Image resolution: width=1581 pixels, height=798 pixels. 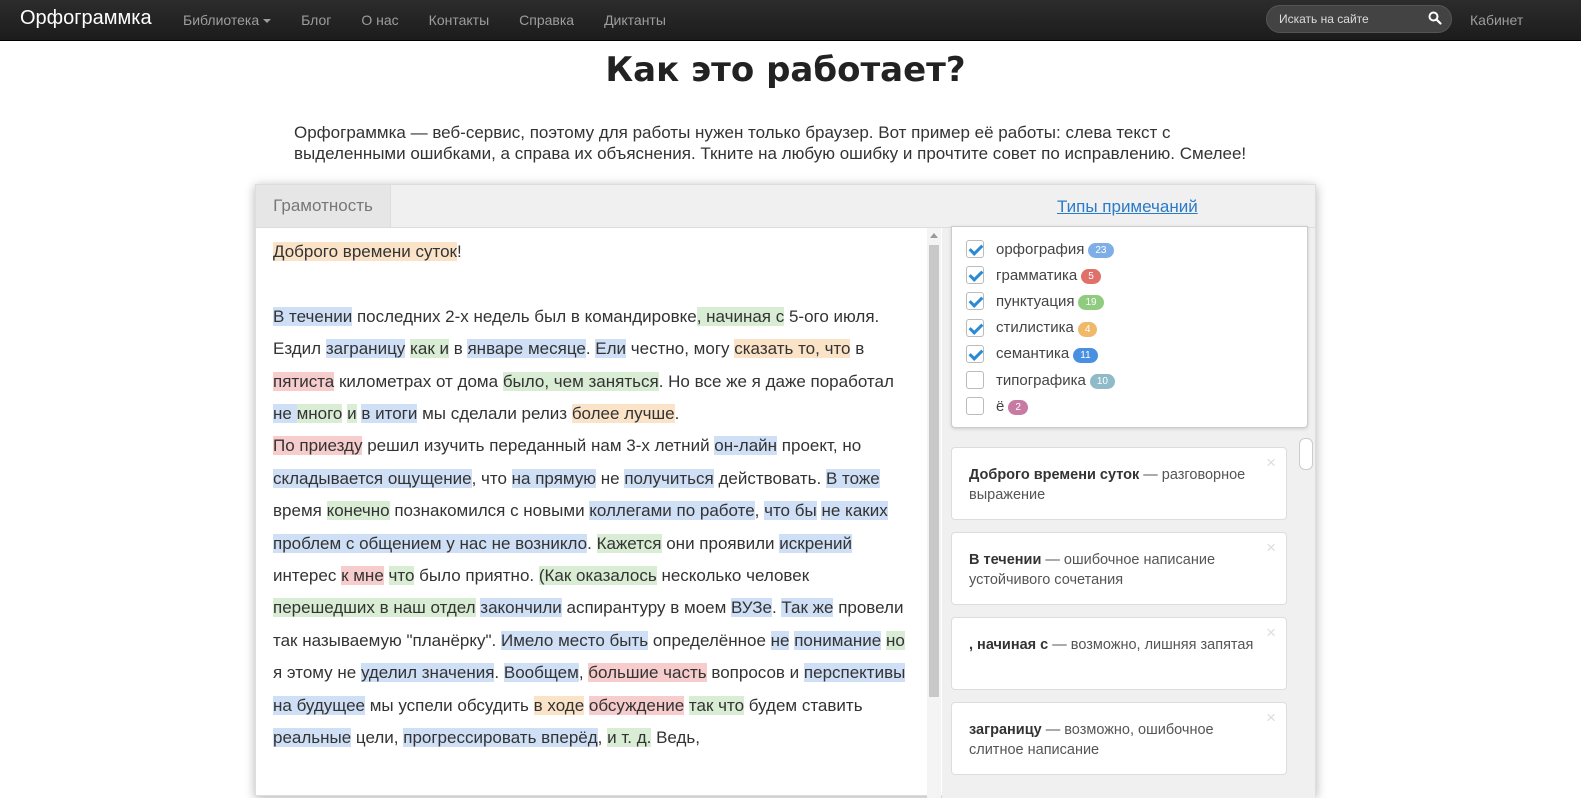 I want to click on highlighted-mistake: к мне, so click(x=362, y=576).